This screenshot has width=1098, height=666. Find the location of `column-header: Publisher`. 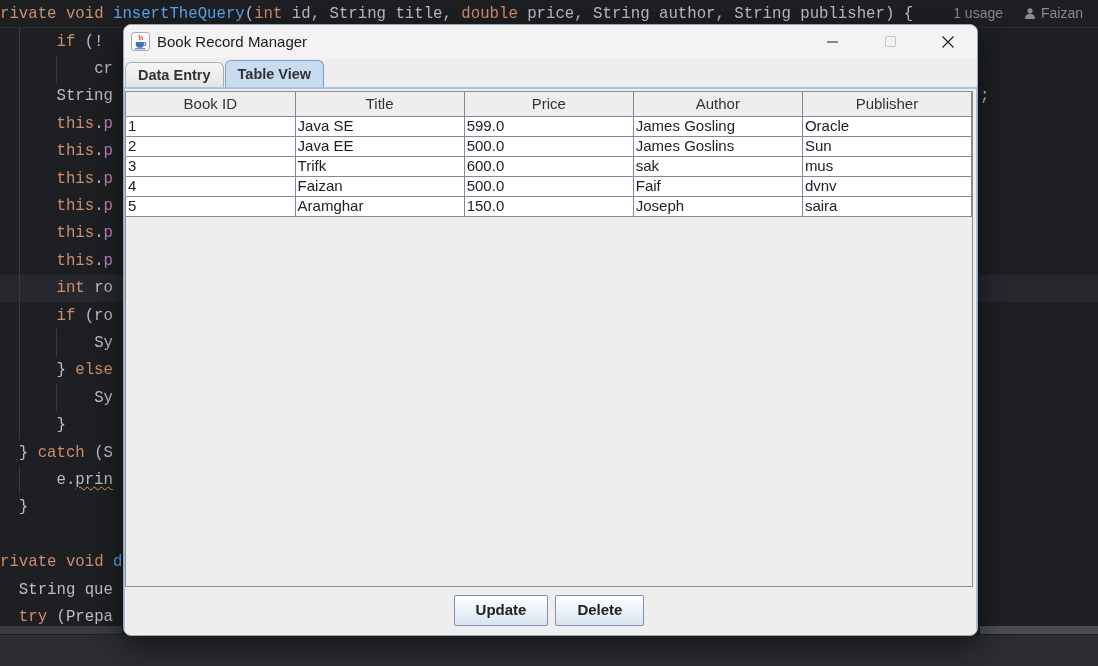

column-header: Publisher is located at coordinates (887, 104).